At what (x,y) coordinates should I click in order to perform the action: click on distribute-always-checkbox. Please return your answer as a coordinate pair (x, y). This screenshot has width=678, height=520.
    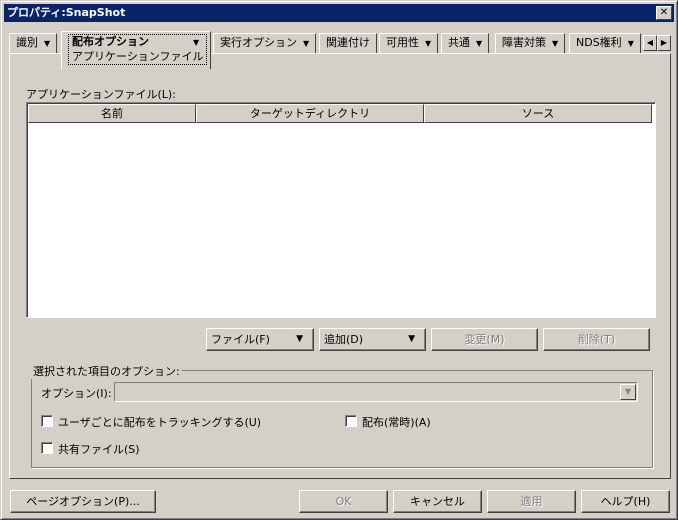
    Looking at the image, I should click on (351, 421).